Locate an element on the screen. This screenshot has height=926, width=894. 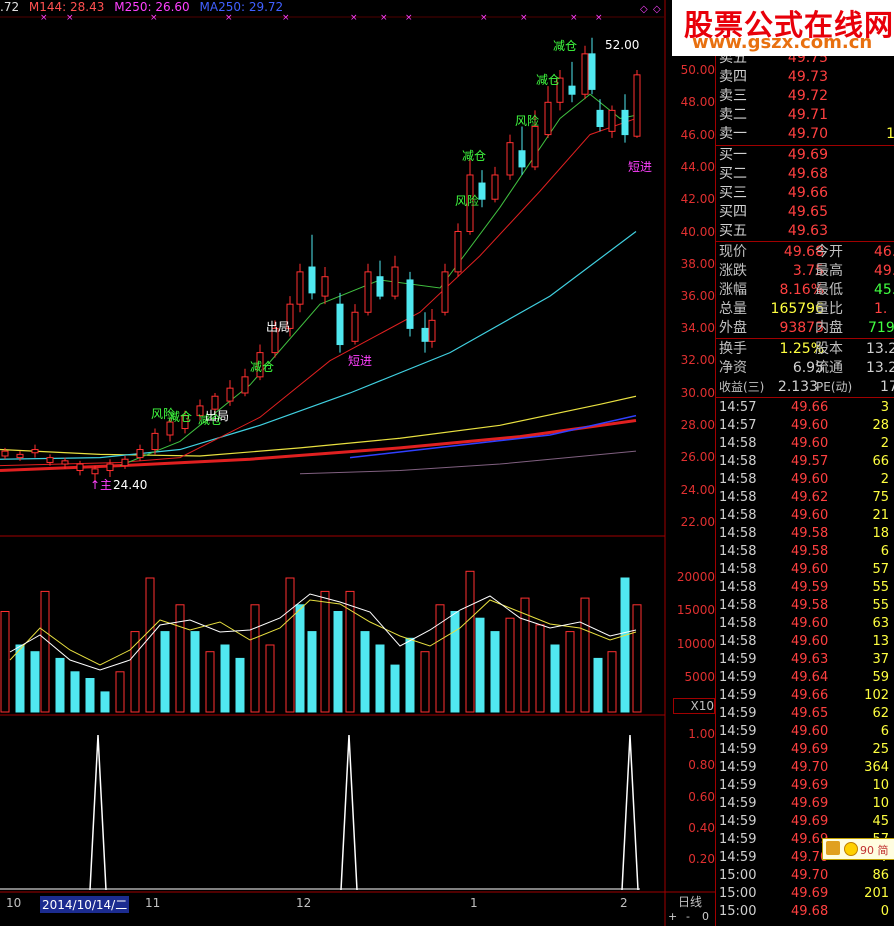
price-axis-label: 42.00 is located at coordinates (697, 199).